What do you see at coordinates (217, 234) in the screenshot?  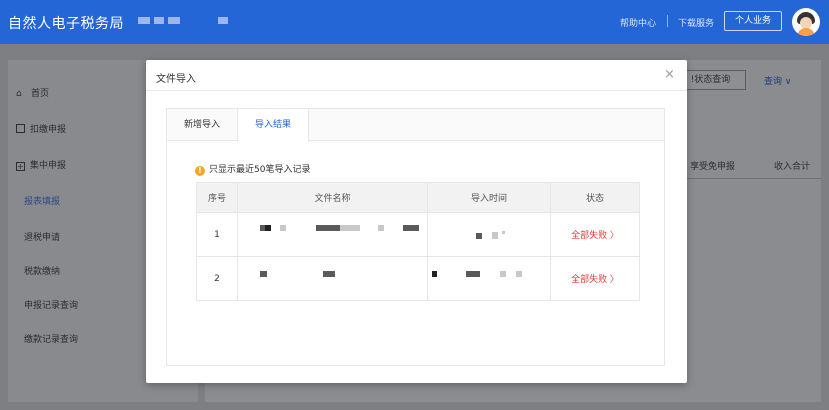 I see `row-index: 1` at bounding box center [217, 234].